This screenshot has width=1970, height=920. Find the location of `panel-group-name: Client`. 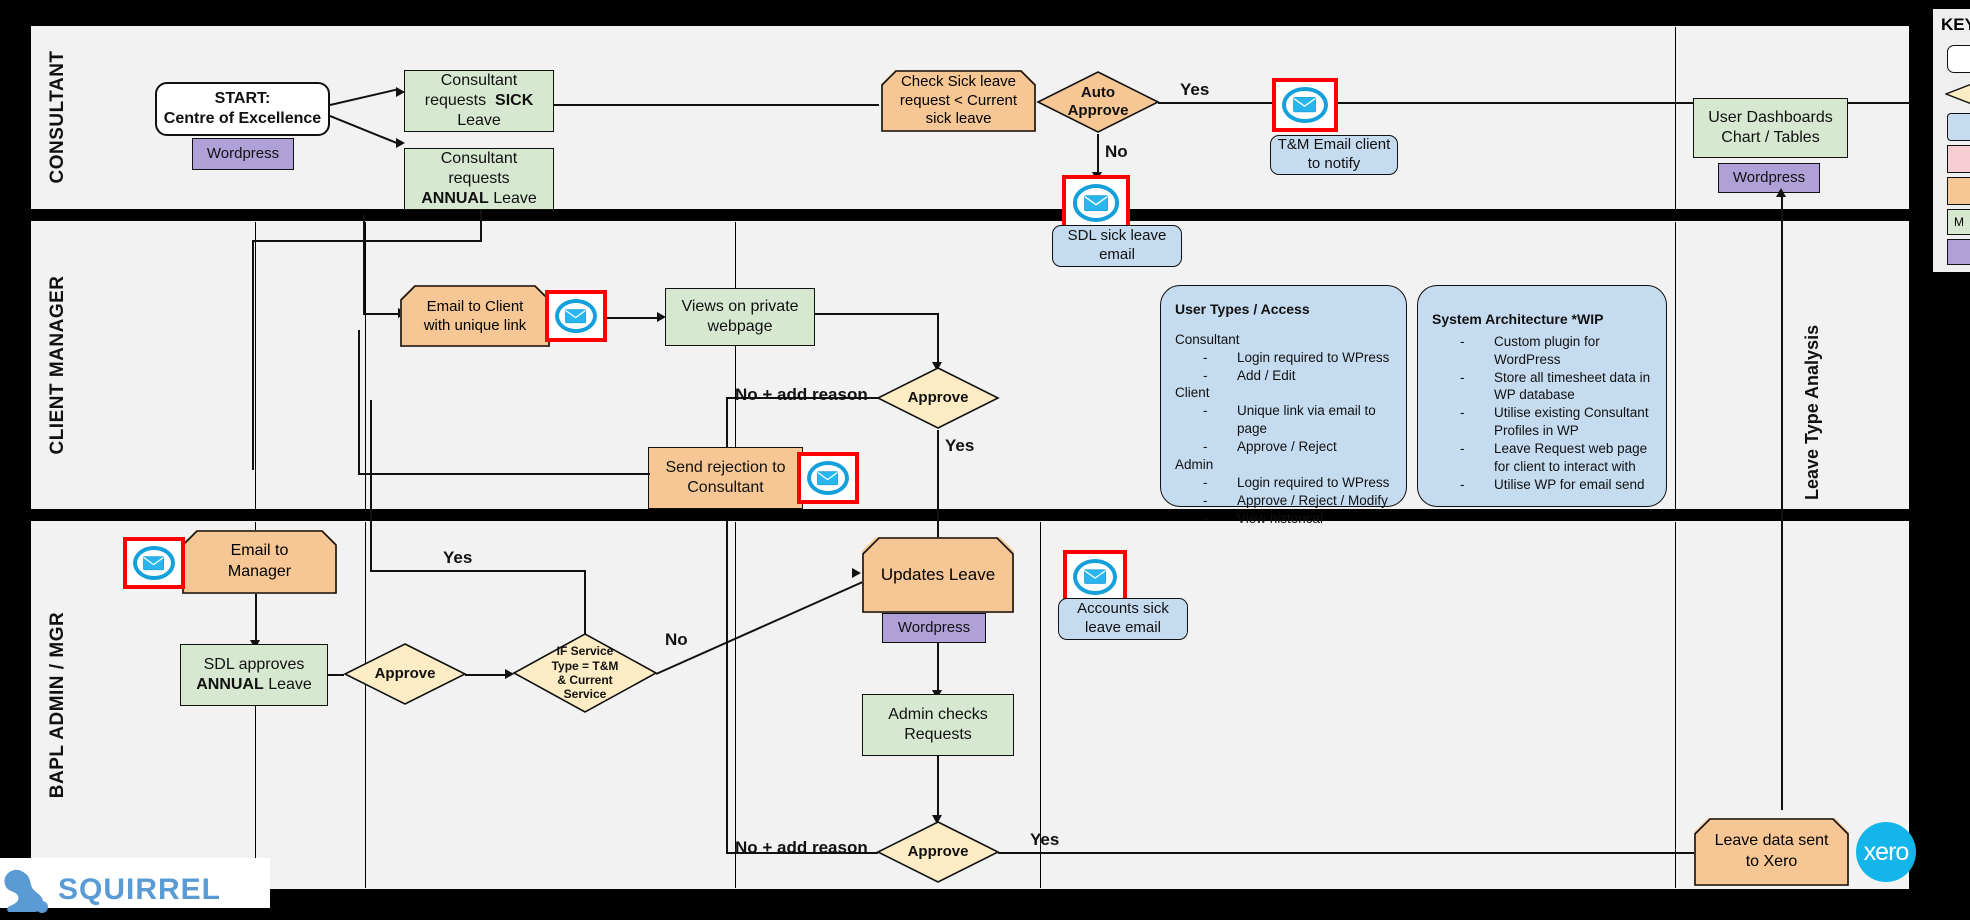

panel-group-name: Client is located at coordinates (1192, 393).